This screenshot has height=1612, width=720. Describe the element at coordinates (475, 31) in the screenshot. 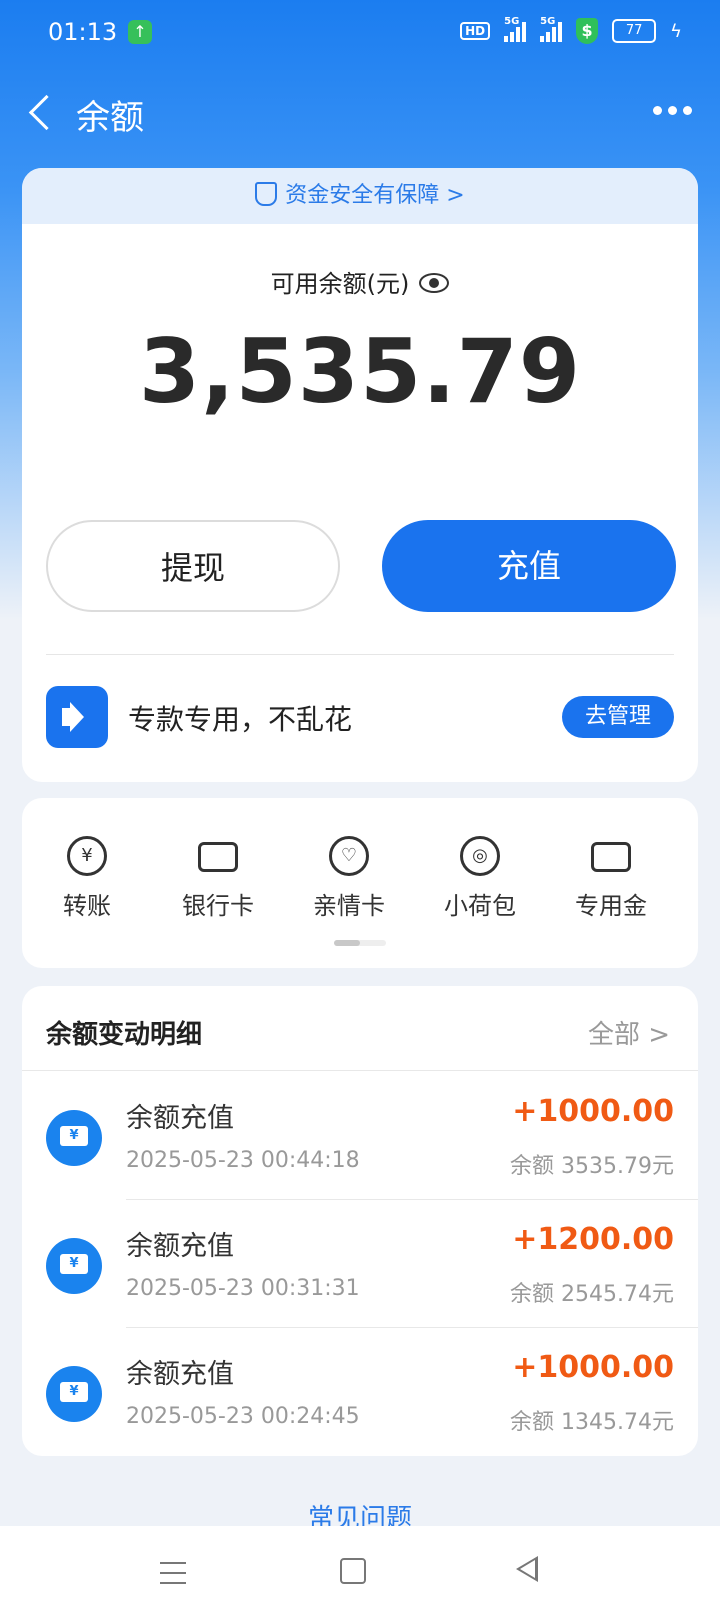

I see `hd-icon: HD` at that location.